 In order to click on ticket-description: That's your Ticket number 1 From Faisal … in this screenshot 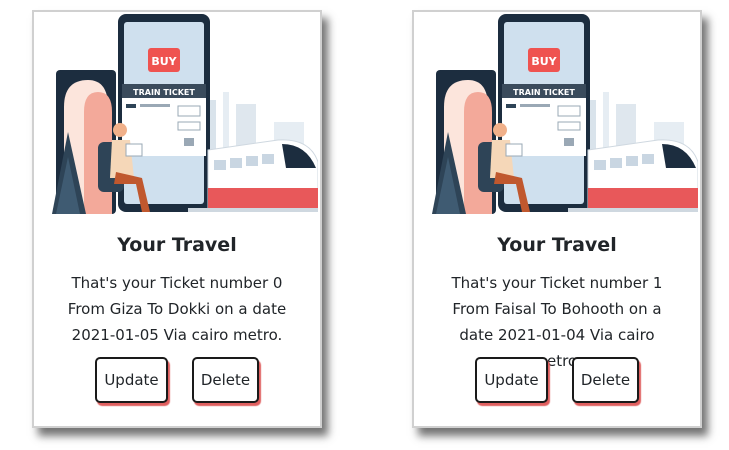, I will do `click(557, 322)`.